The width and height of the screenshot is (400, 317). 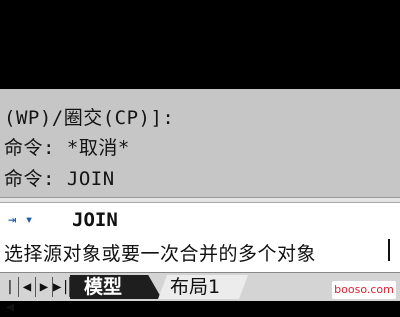 I want to click on tab-layout1: 布局1, so click(x=203, y=287).